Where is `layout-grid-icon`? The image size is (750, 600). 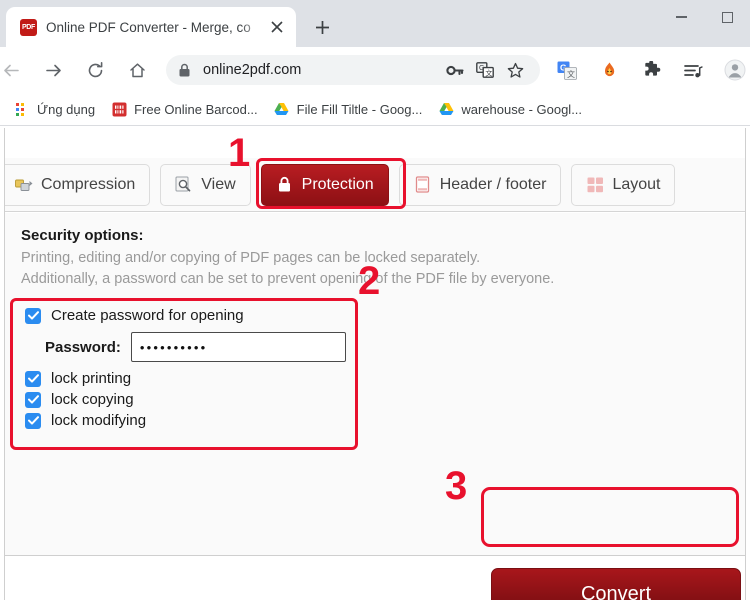 layout-grid-icon is located at coordinates (595, 185).